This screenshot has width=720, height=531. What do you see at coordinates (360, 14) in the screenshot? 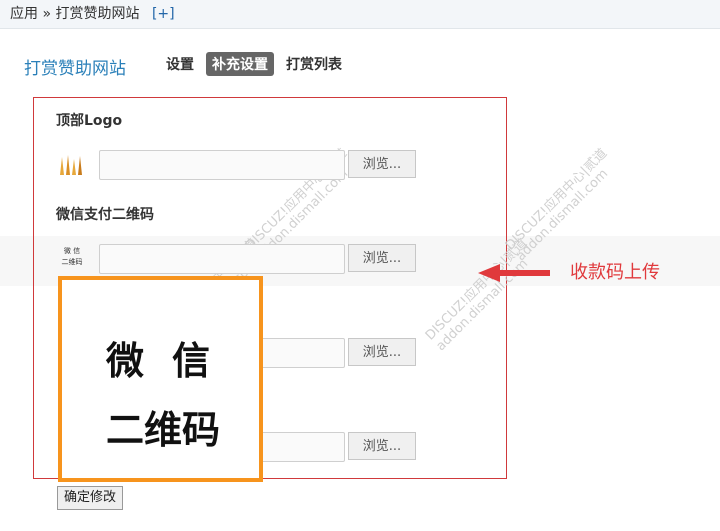
I see `top-bar: 应用 » 打赏赞助网站 [+]` at bounding box center [360, 14].